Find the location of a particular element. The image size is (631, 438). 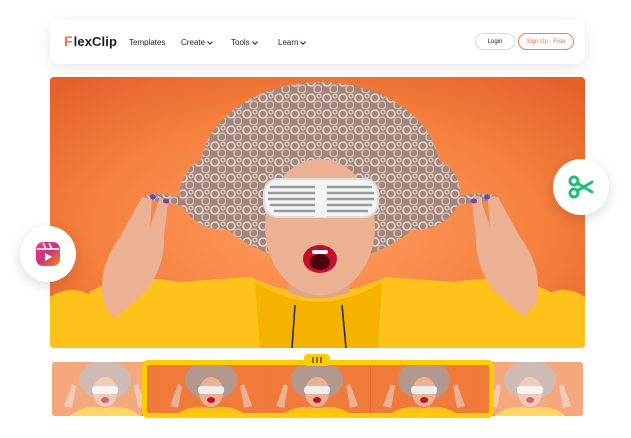

nav-item-tools: Tools is located at coordinates (244, 42).